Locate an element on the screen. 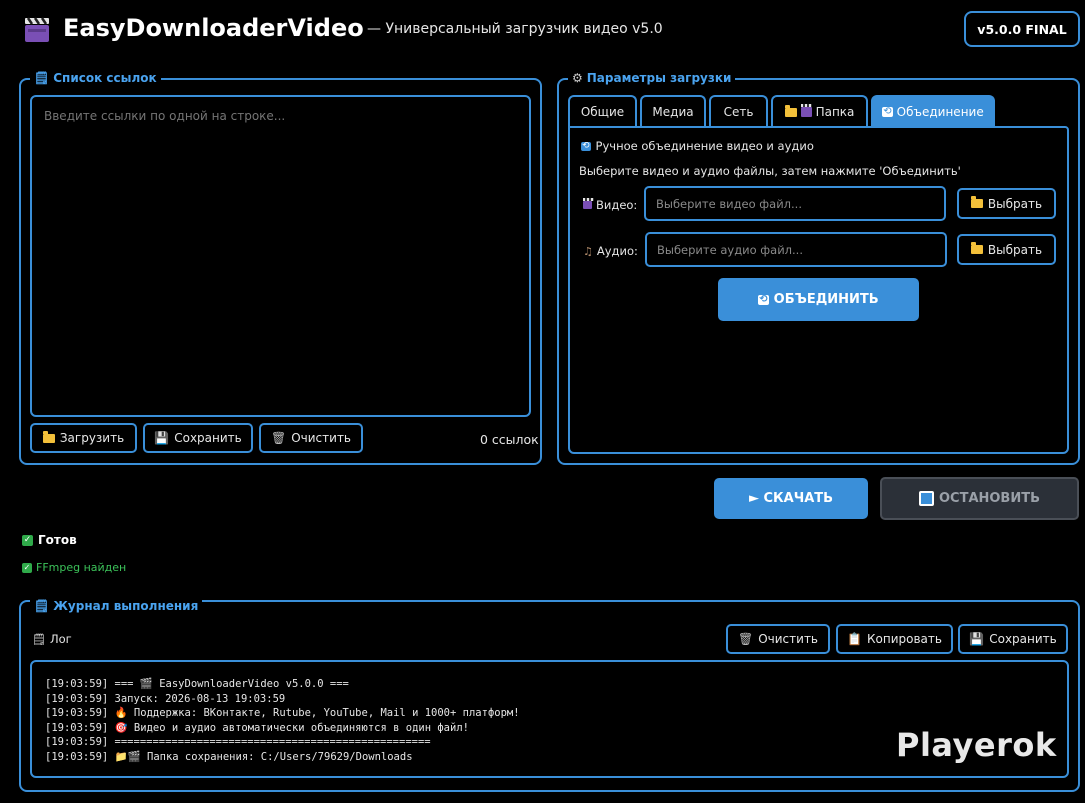  audio-label: ♫ Аудио: is located at coordinates (610, 251).